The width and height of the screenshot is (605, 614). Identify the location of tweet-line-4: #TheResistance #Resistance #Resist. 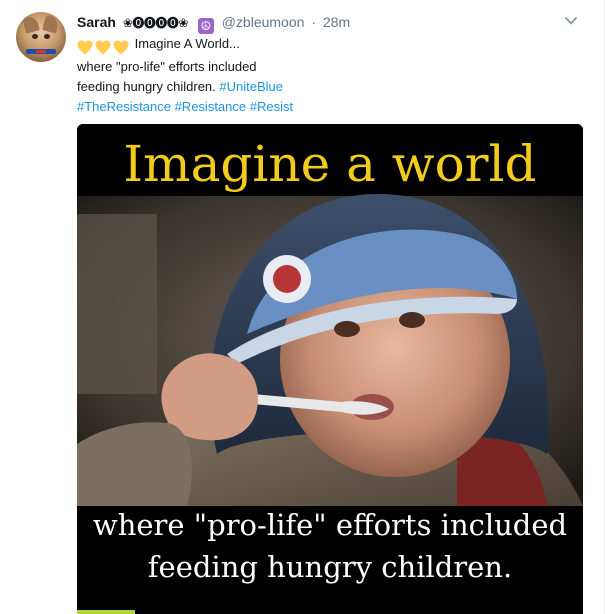
(185, 107).